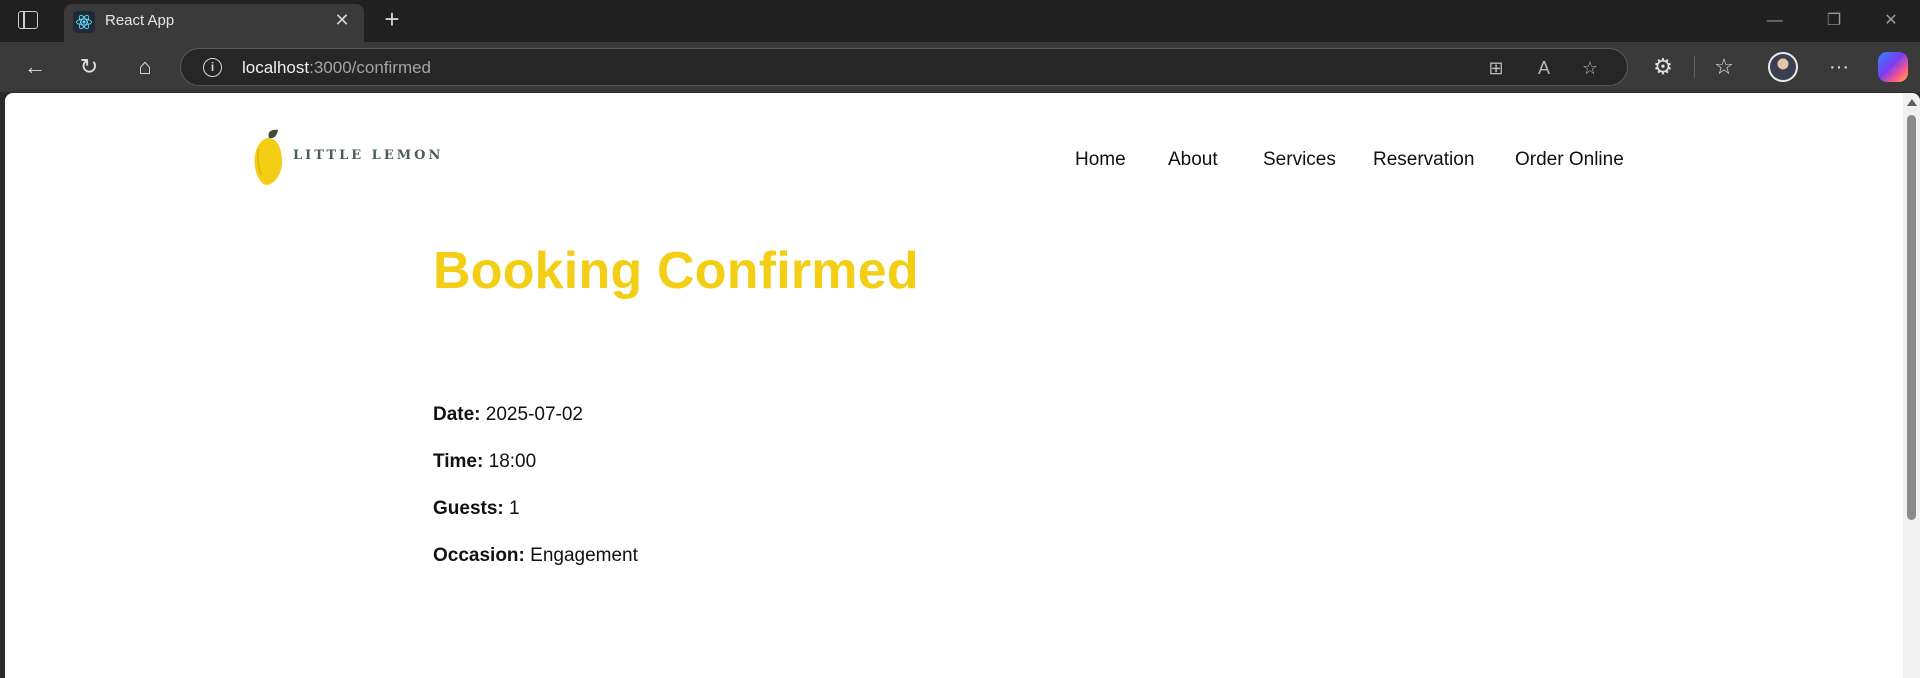 Image resolution: width=1920 pixels, height=678 pixels. I want to click on sidebar-toggle-icon, so click(28, 20).